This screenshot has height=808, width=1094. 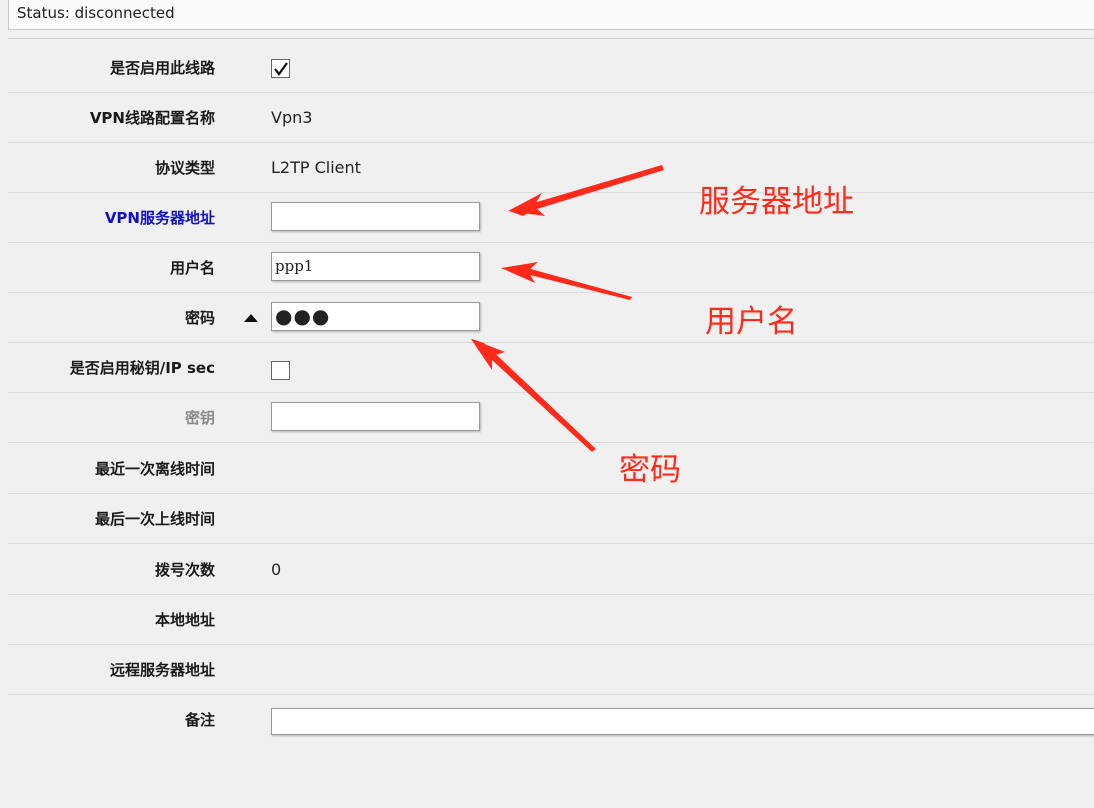 What do you see at coordinates (650, 470) in the screenshot?
I see `annotation-password: 密码` at bounding box center [650, 470].